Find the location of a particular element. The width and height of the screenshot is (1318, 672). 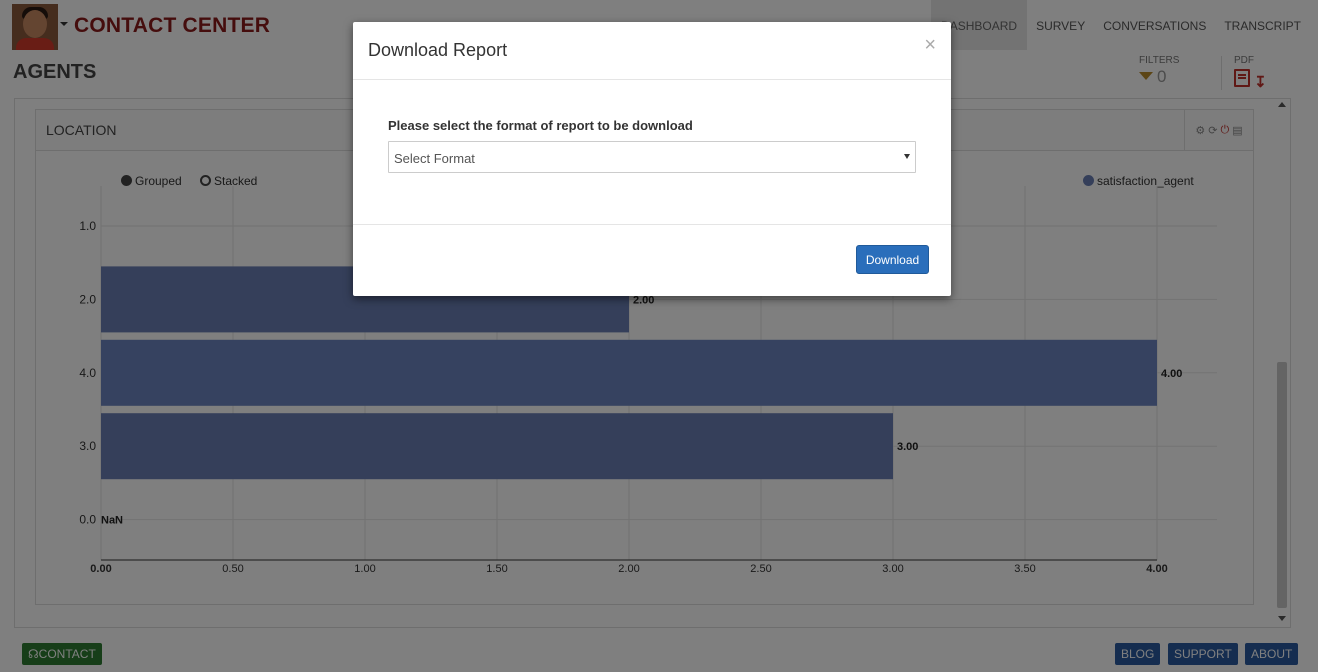

format-select-value: Select Format is located at coordinates (434, 158).